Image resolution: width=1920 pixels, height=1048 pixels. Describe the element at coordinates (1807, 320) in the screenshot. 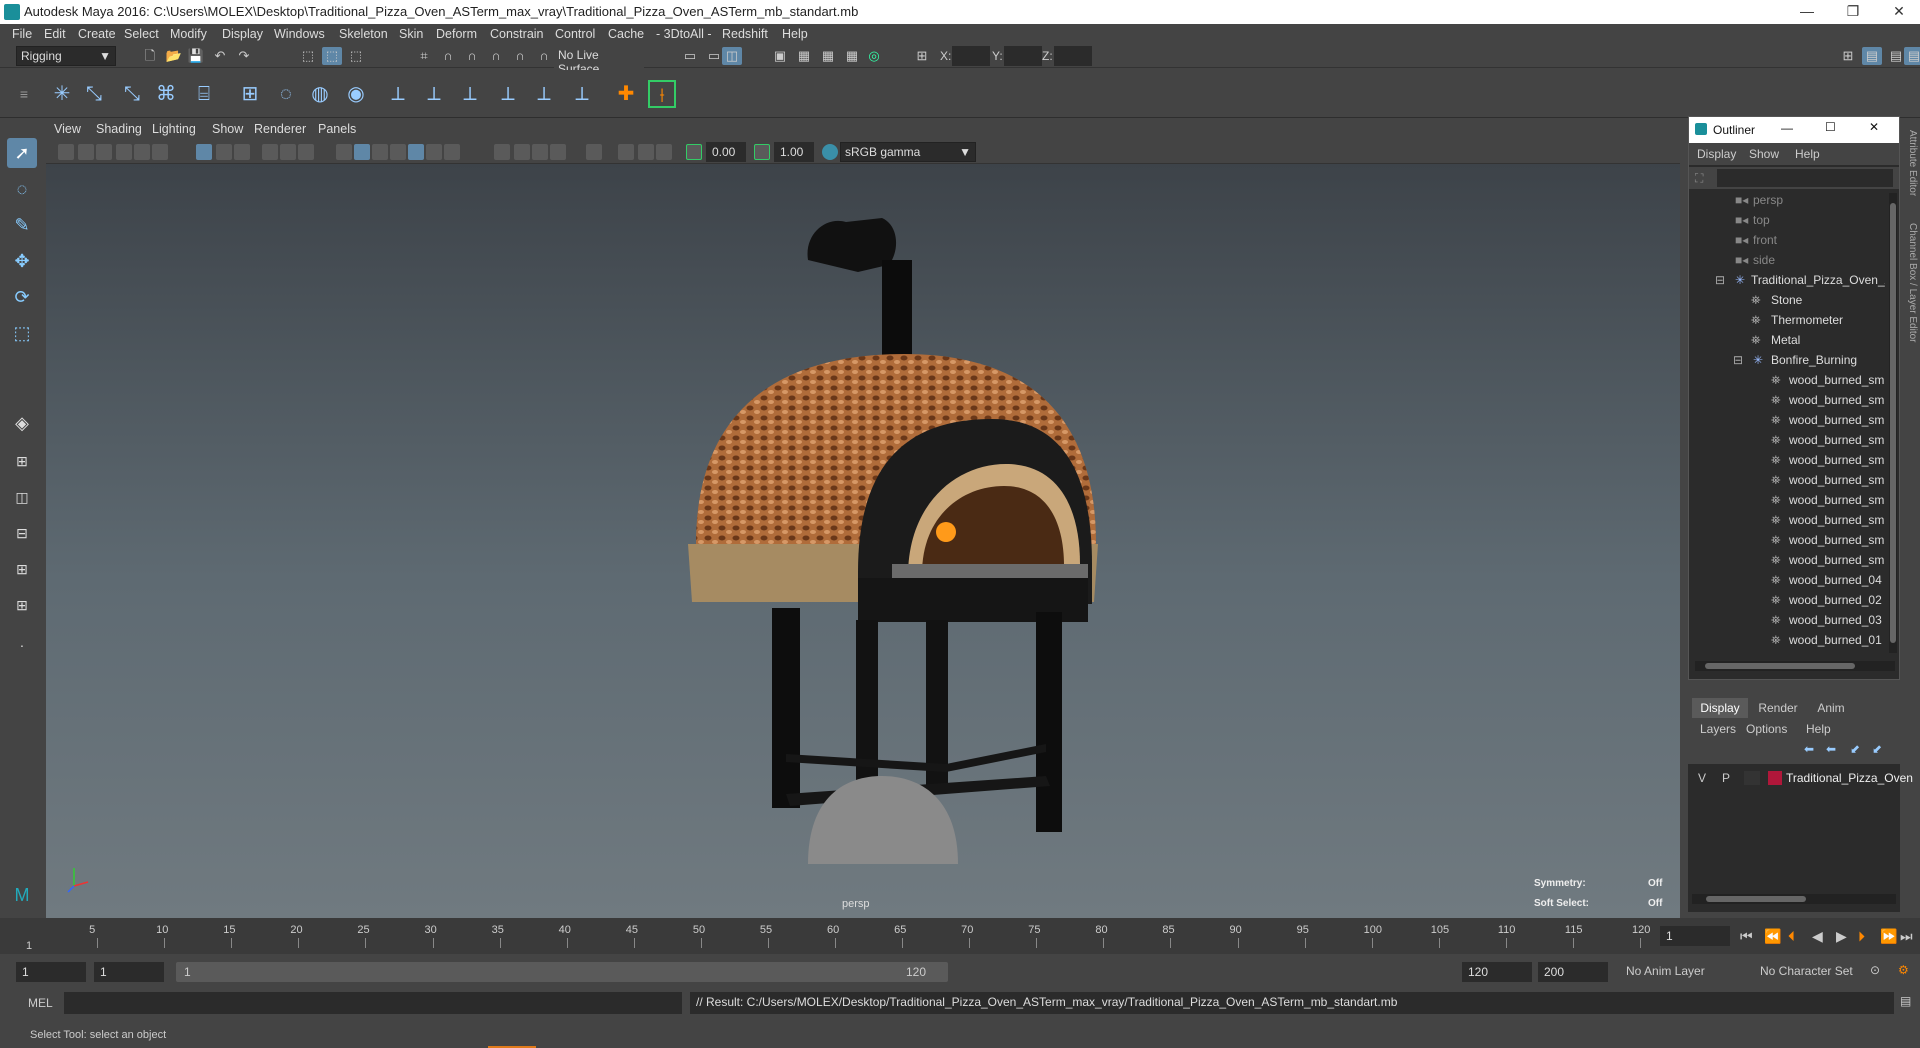

I see `outliner-item: Thermometer` at that location.